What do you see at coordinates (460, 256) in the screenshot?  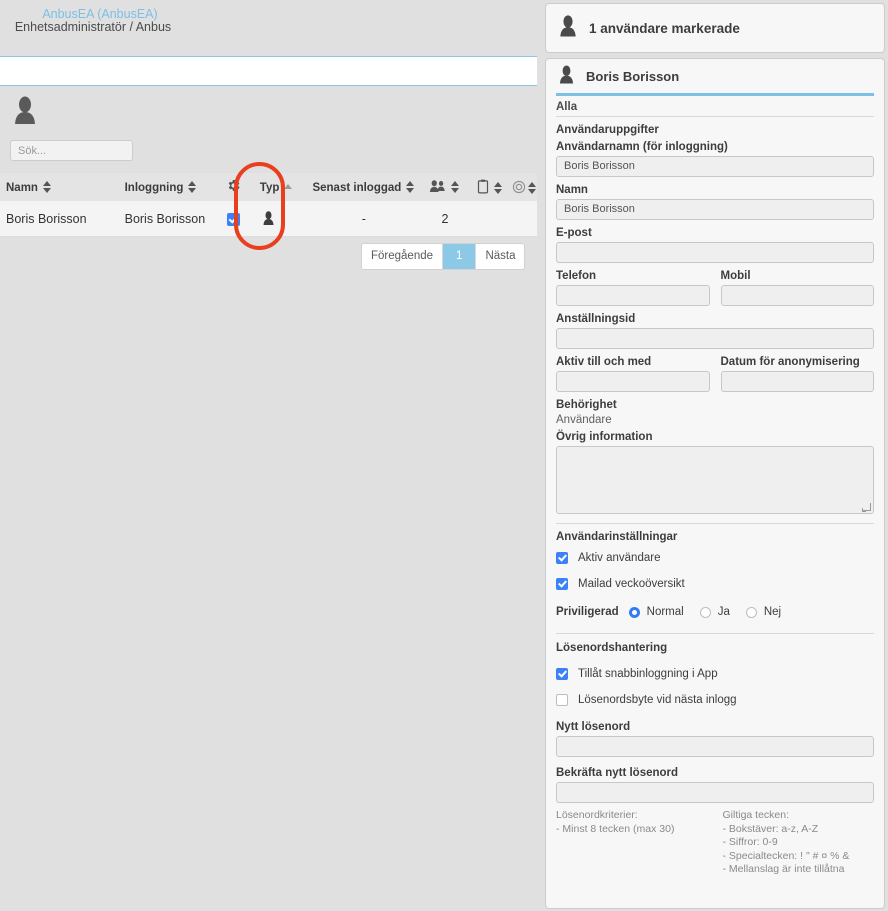 I see `pagination-page-1: 1` at bounding box center [460, 256].